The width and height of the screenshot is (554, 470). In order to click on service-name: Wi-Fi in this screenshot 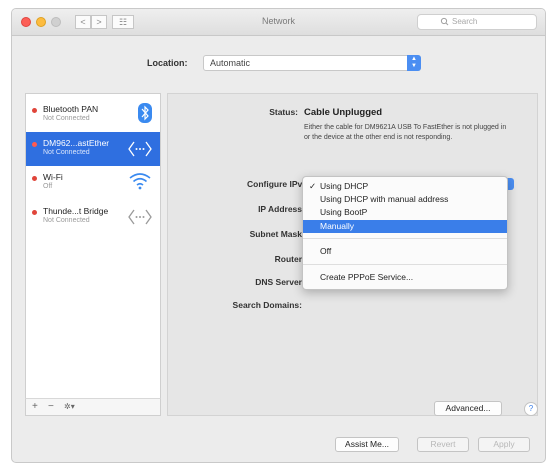, I will do `click(53, 177)`.